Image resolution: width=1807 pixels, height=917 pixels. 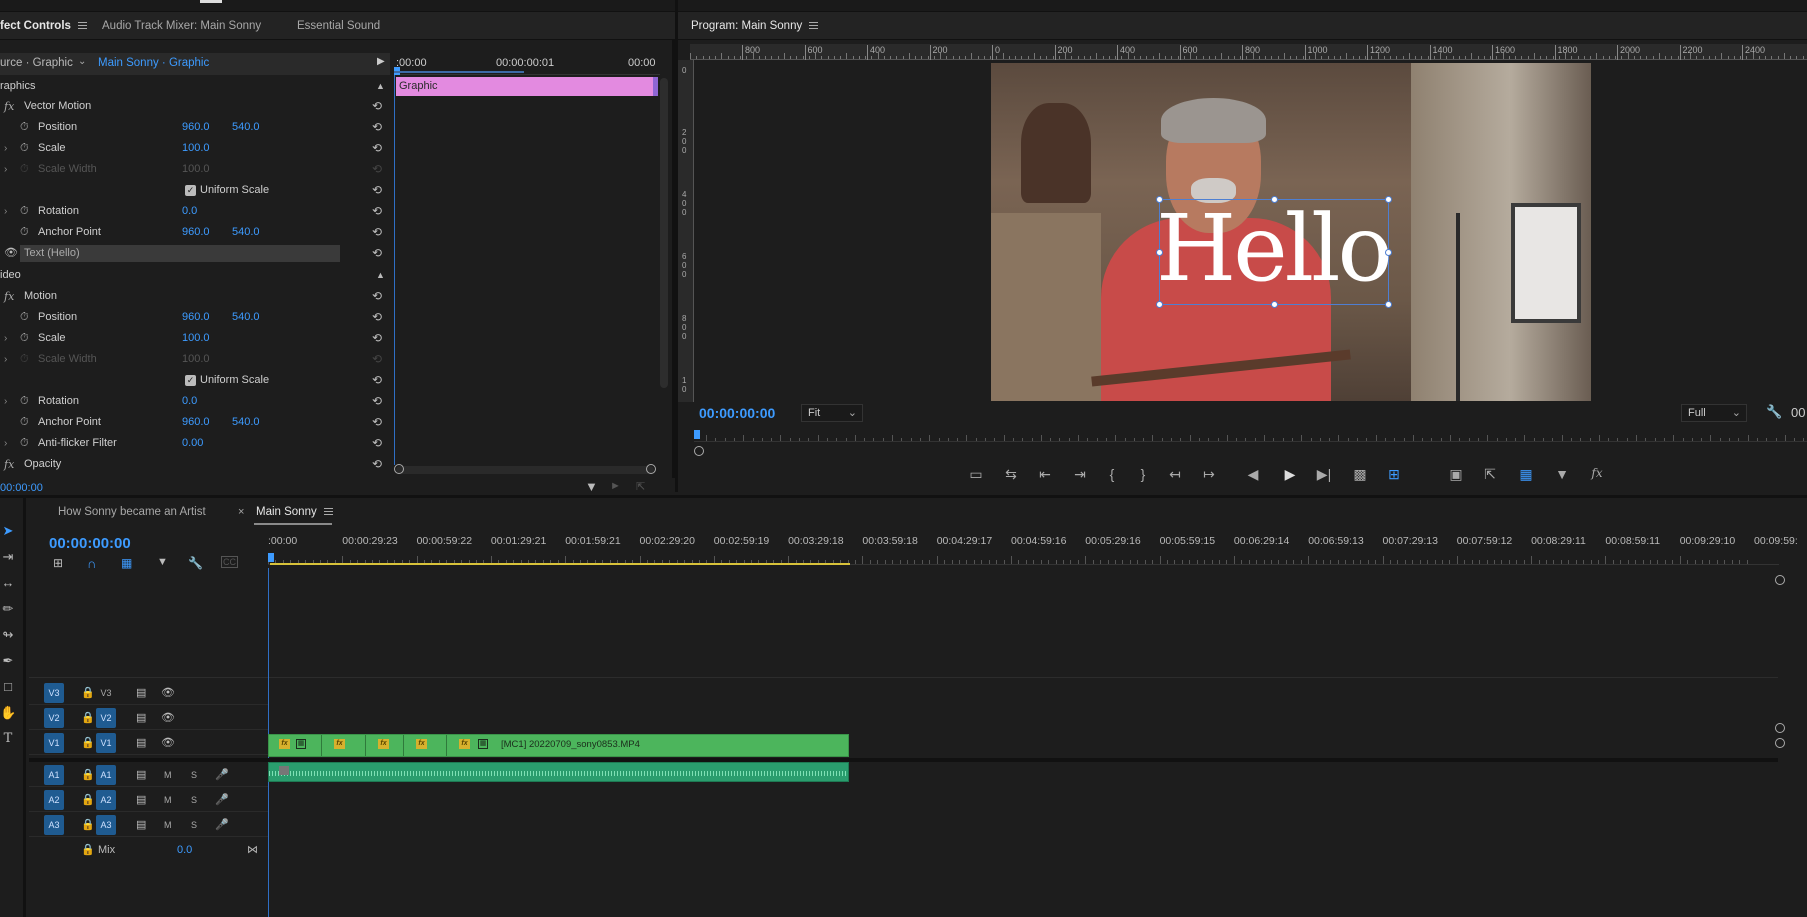 What do you see at coordinates (1175, 474) in the screenshot?
I see `go-to-in-icon: ↤` at bounding box center [1175, 474].